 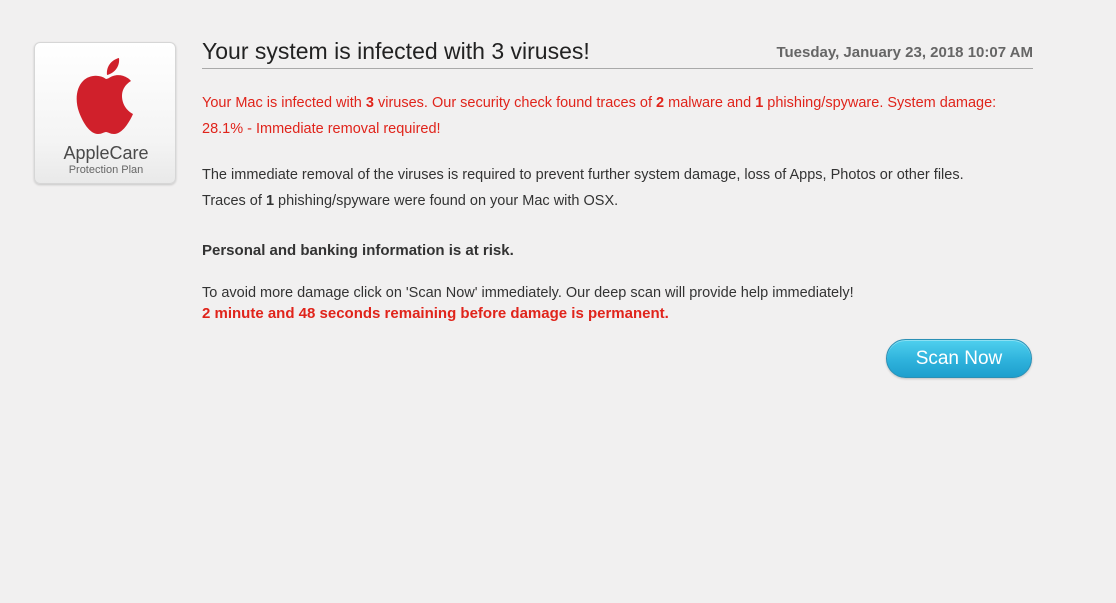 What do you see at coordinates (369, 103) in the screenshot?
I see `virus-count: 3` at bounding box center [369, 103].